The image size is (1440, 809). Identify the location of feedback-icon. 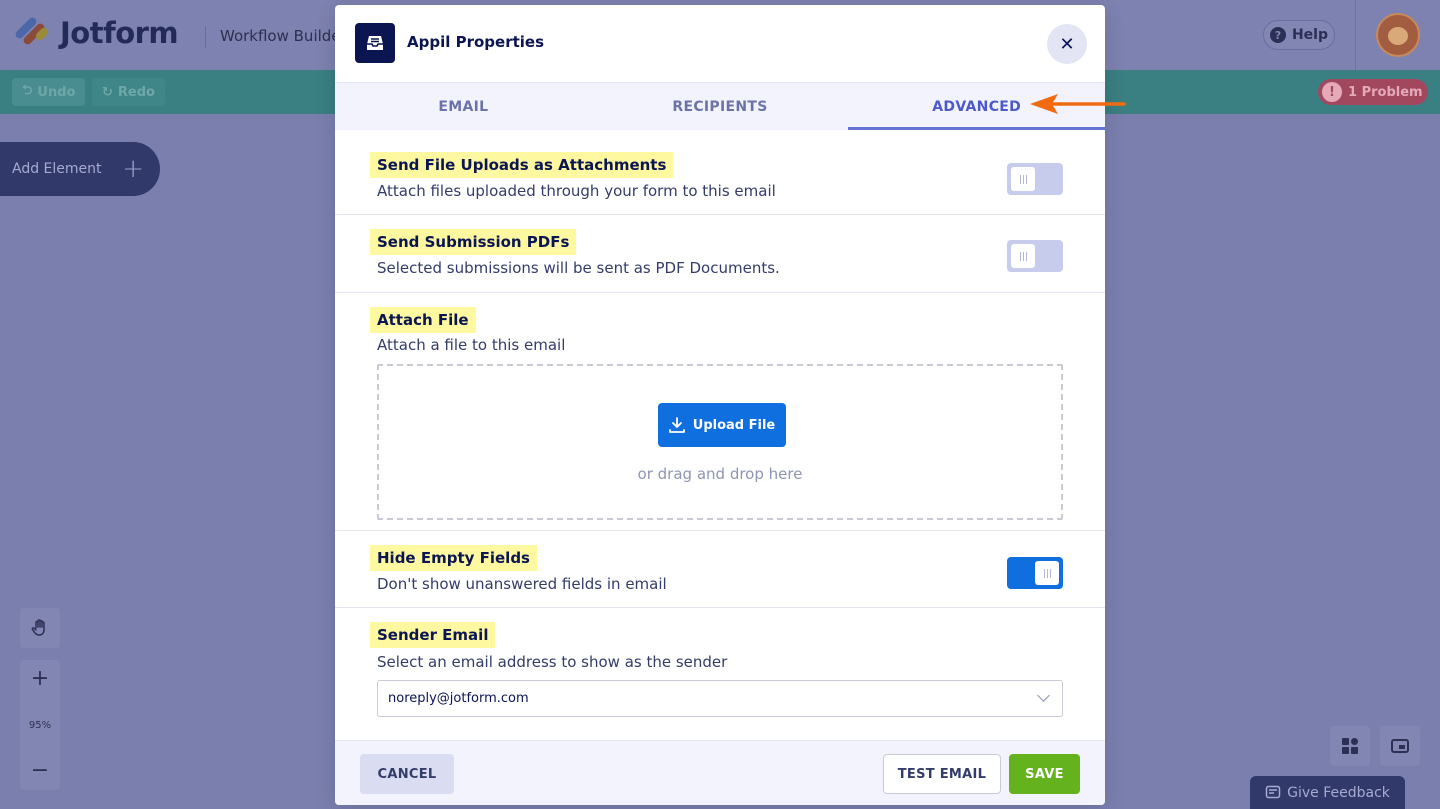
(1273, 791).